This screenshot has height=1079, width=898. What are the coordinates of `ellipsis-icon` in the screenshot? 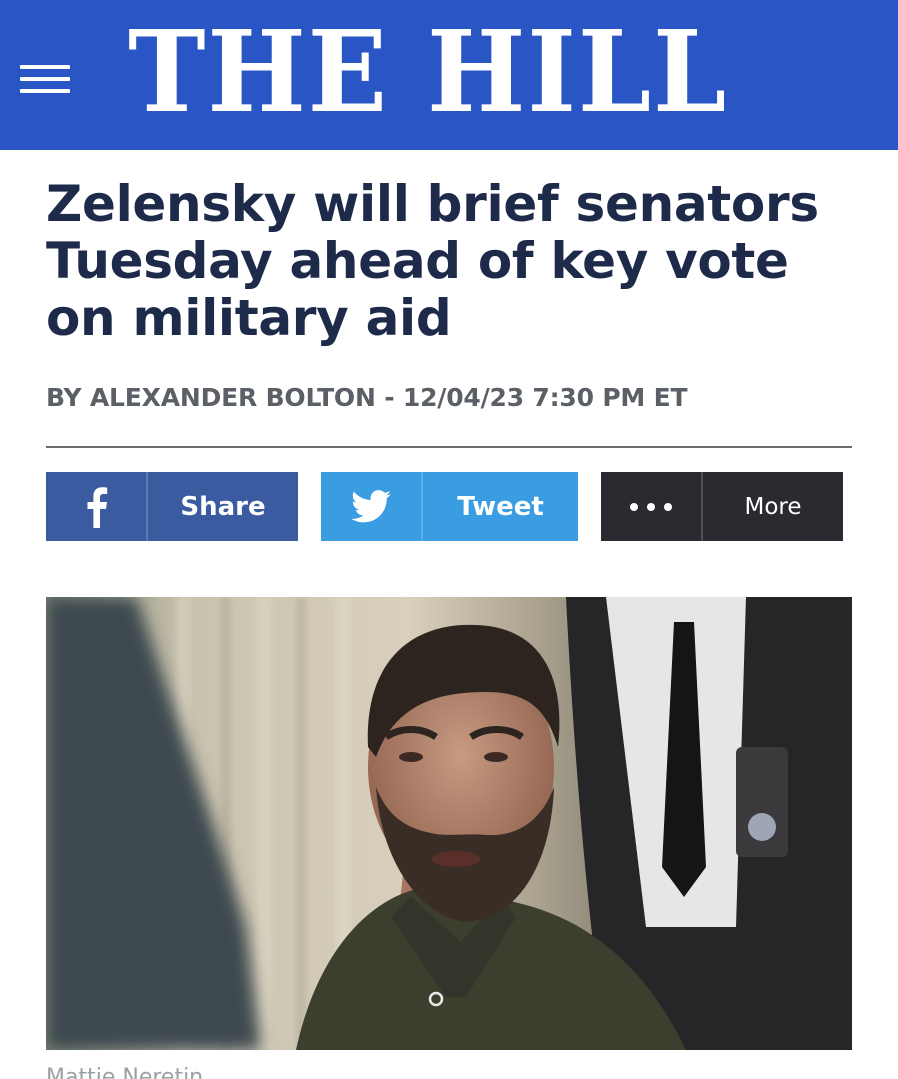 It's located at (652, 506).